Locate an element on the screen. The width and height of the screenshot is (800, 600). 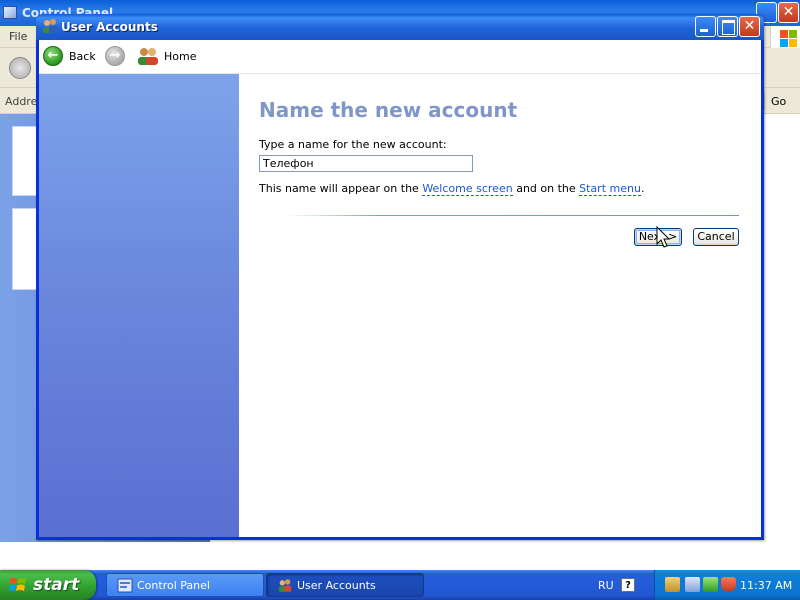
start-menu-link: Start menu is located at coordinates (610, 189).